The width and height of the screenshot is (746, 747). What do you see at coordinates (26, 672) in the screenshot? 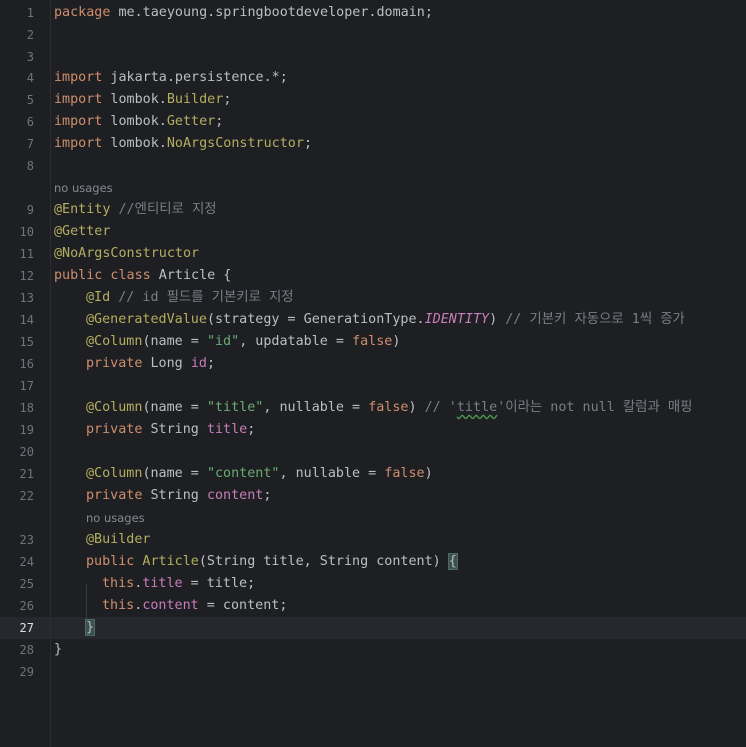
I see `line-number: 29` at bounding box center [26, 672].